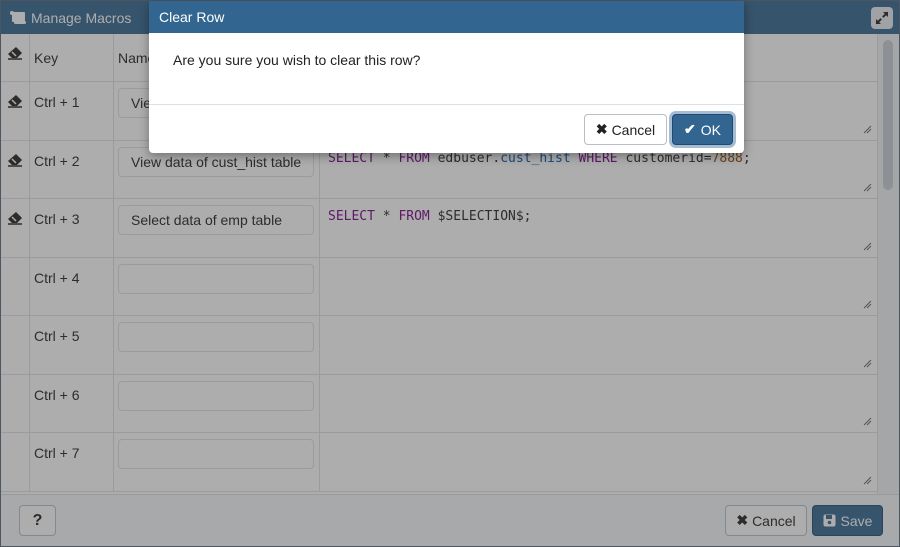 This screenshot has width=900, height=547. What do you see at coordinates (72, 228) in the screenshot?
I see `macro-key: Ctrl + 3` at bounding box center [72, 228].